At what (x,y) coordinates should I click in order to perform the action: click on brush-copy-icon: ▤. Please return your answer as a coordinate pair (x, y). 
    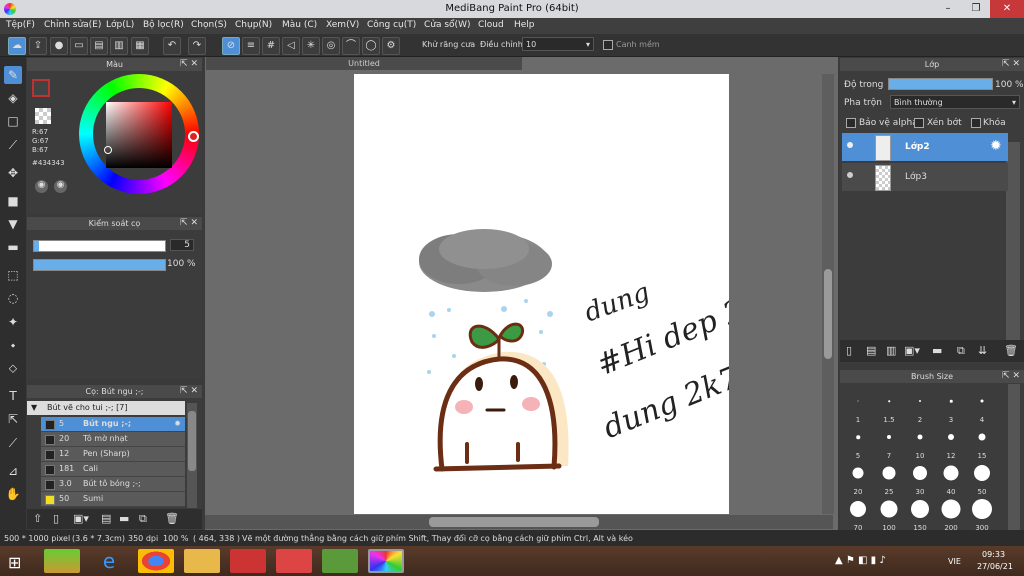
    Looking at the image, I should click on (106, 518).